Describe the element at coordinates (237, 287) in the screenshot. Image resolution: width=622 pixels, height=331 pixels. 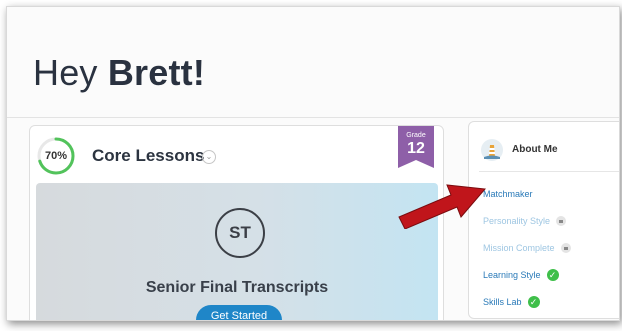
I see `lesson-title: Senior Final Transcripts` at that location.